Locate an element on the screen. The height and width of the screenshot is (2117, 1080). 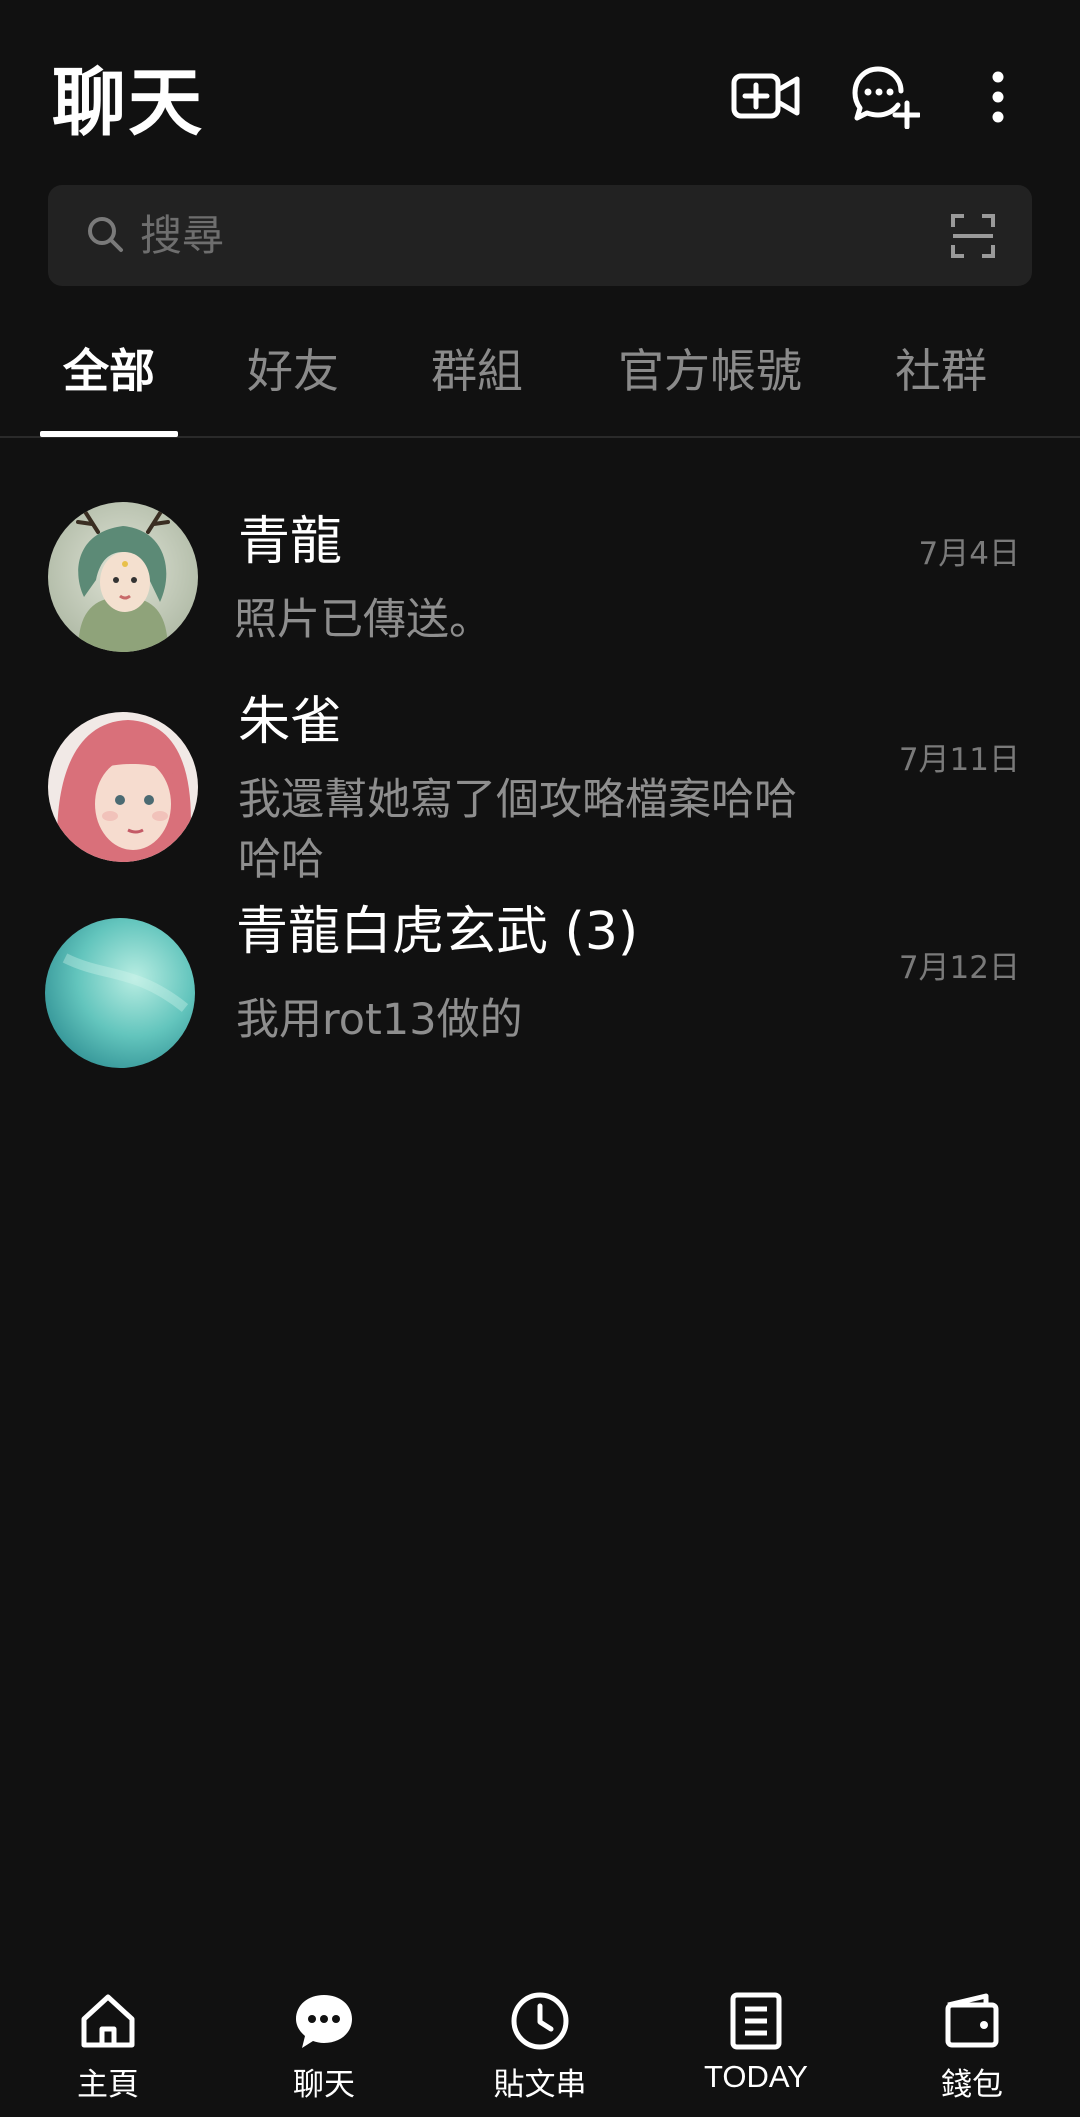
more-vertical-icon is located at coordinates (998, 97).